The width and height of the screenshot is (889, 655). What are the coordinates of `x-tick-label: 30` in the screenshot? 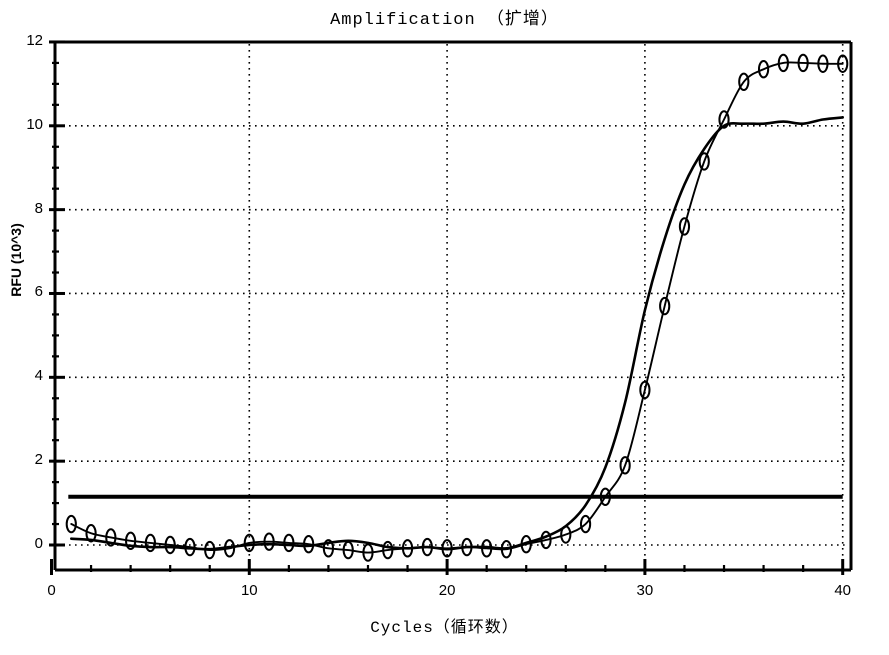 It's located at (645, 590).